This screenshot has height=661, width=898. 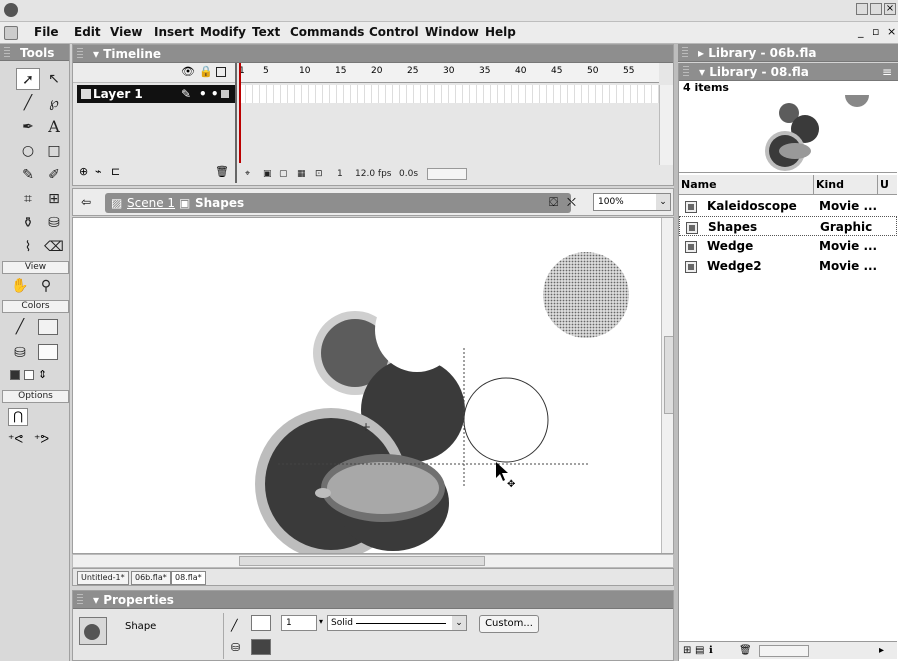 I want to click on menu-file: File, so click(x=46, y=32).